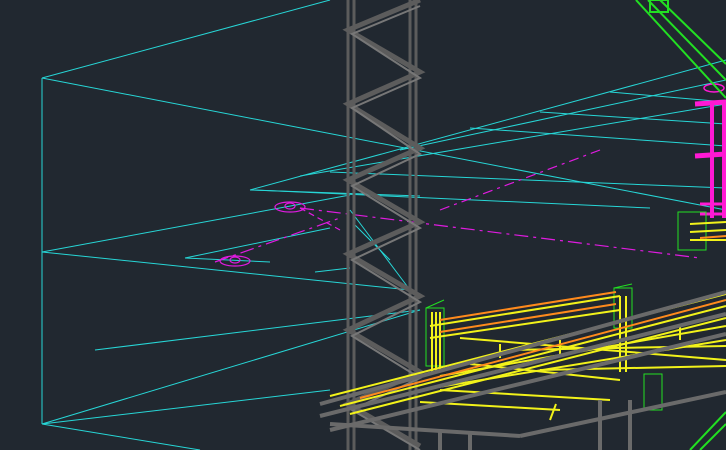  Describe the element at coordinates (277, 240) in the screenshot. I see `centerline-lower` at that location.